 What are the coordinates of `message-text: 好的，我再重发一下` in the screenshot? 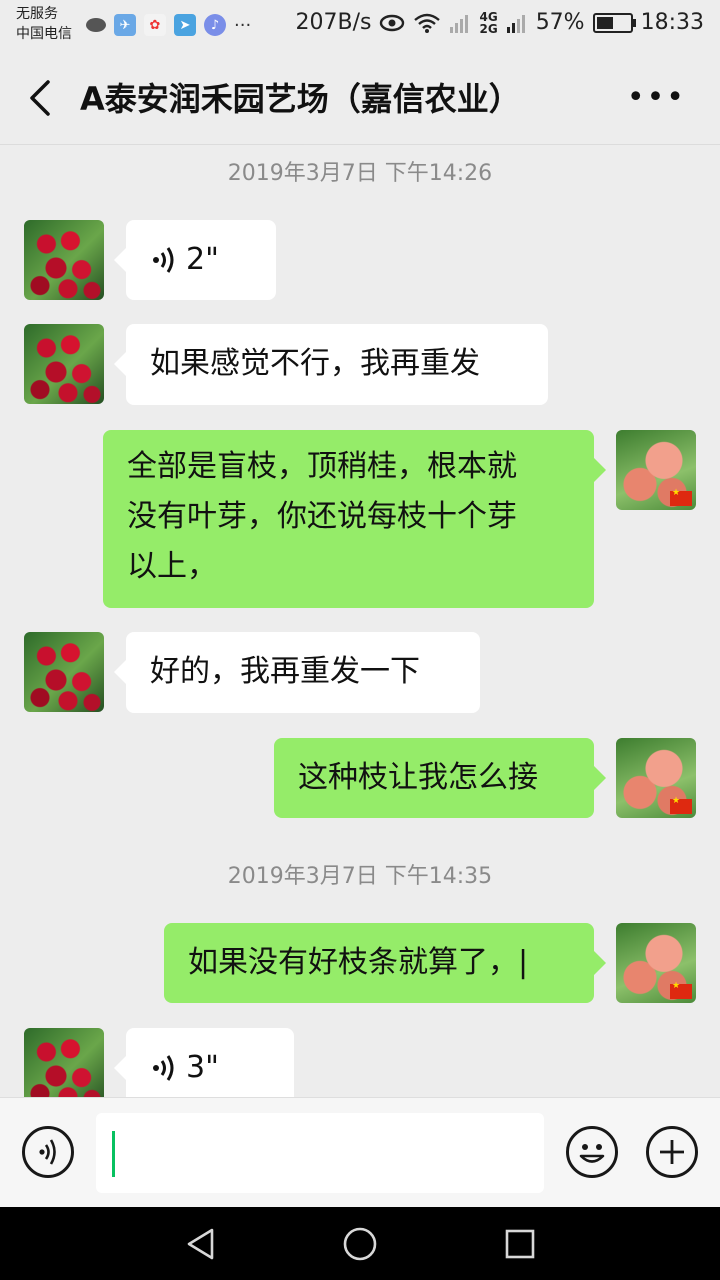 It's located at (285, 671).